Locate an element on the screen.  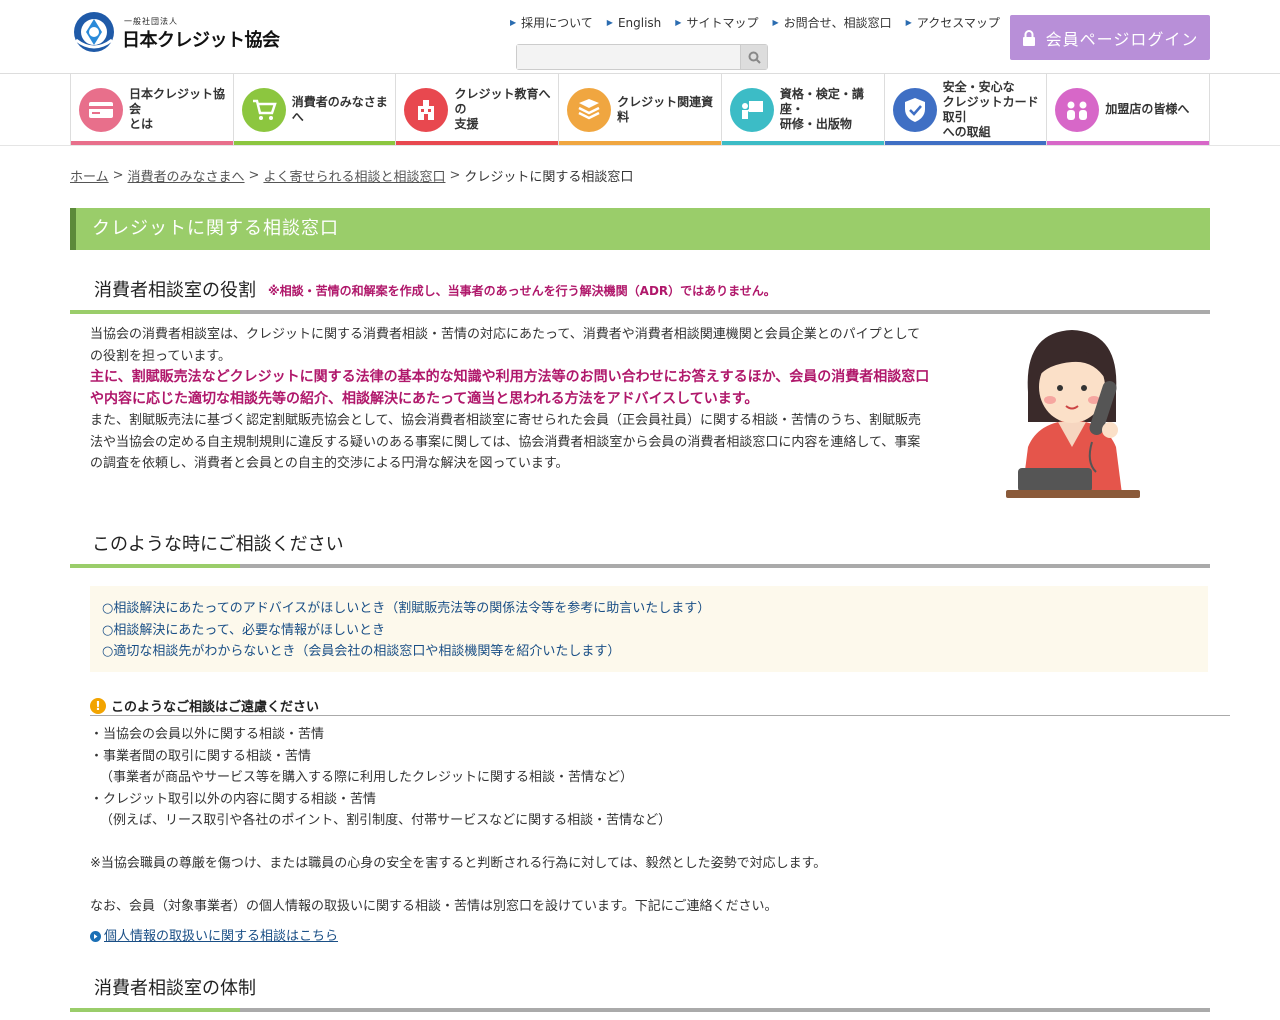
nav-item-merchants: 加盟店の皆様へ is located at coordinates (1129, 109).